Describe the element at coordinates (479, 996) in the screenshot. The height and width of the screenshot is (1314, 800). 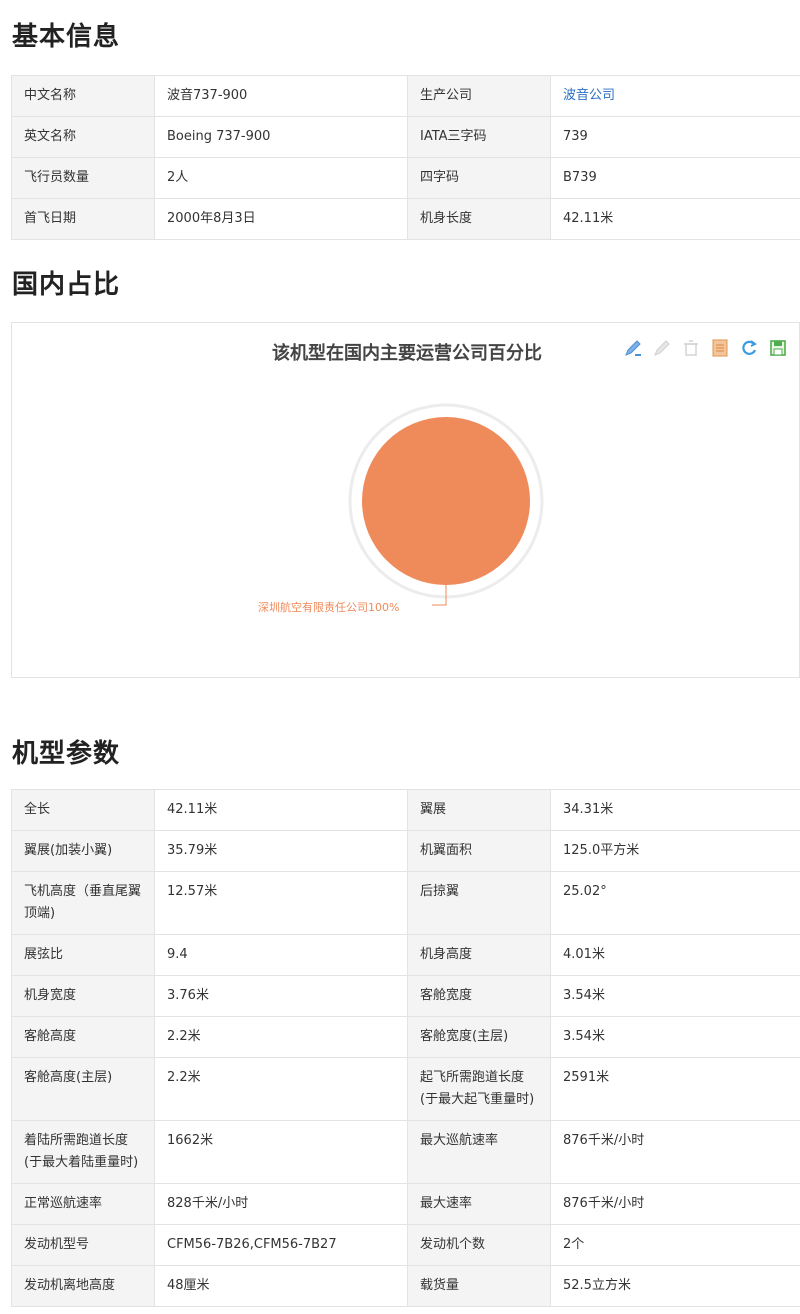
I see `key-cell: 客舱宽度` at that location.